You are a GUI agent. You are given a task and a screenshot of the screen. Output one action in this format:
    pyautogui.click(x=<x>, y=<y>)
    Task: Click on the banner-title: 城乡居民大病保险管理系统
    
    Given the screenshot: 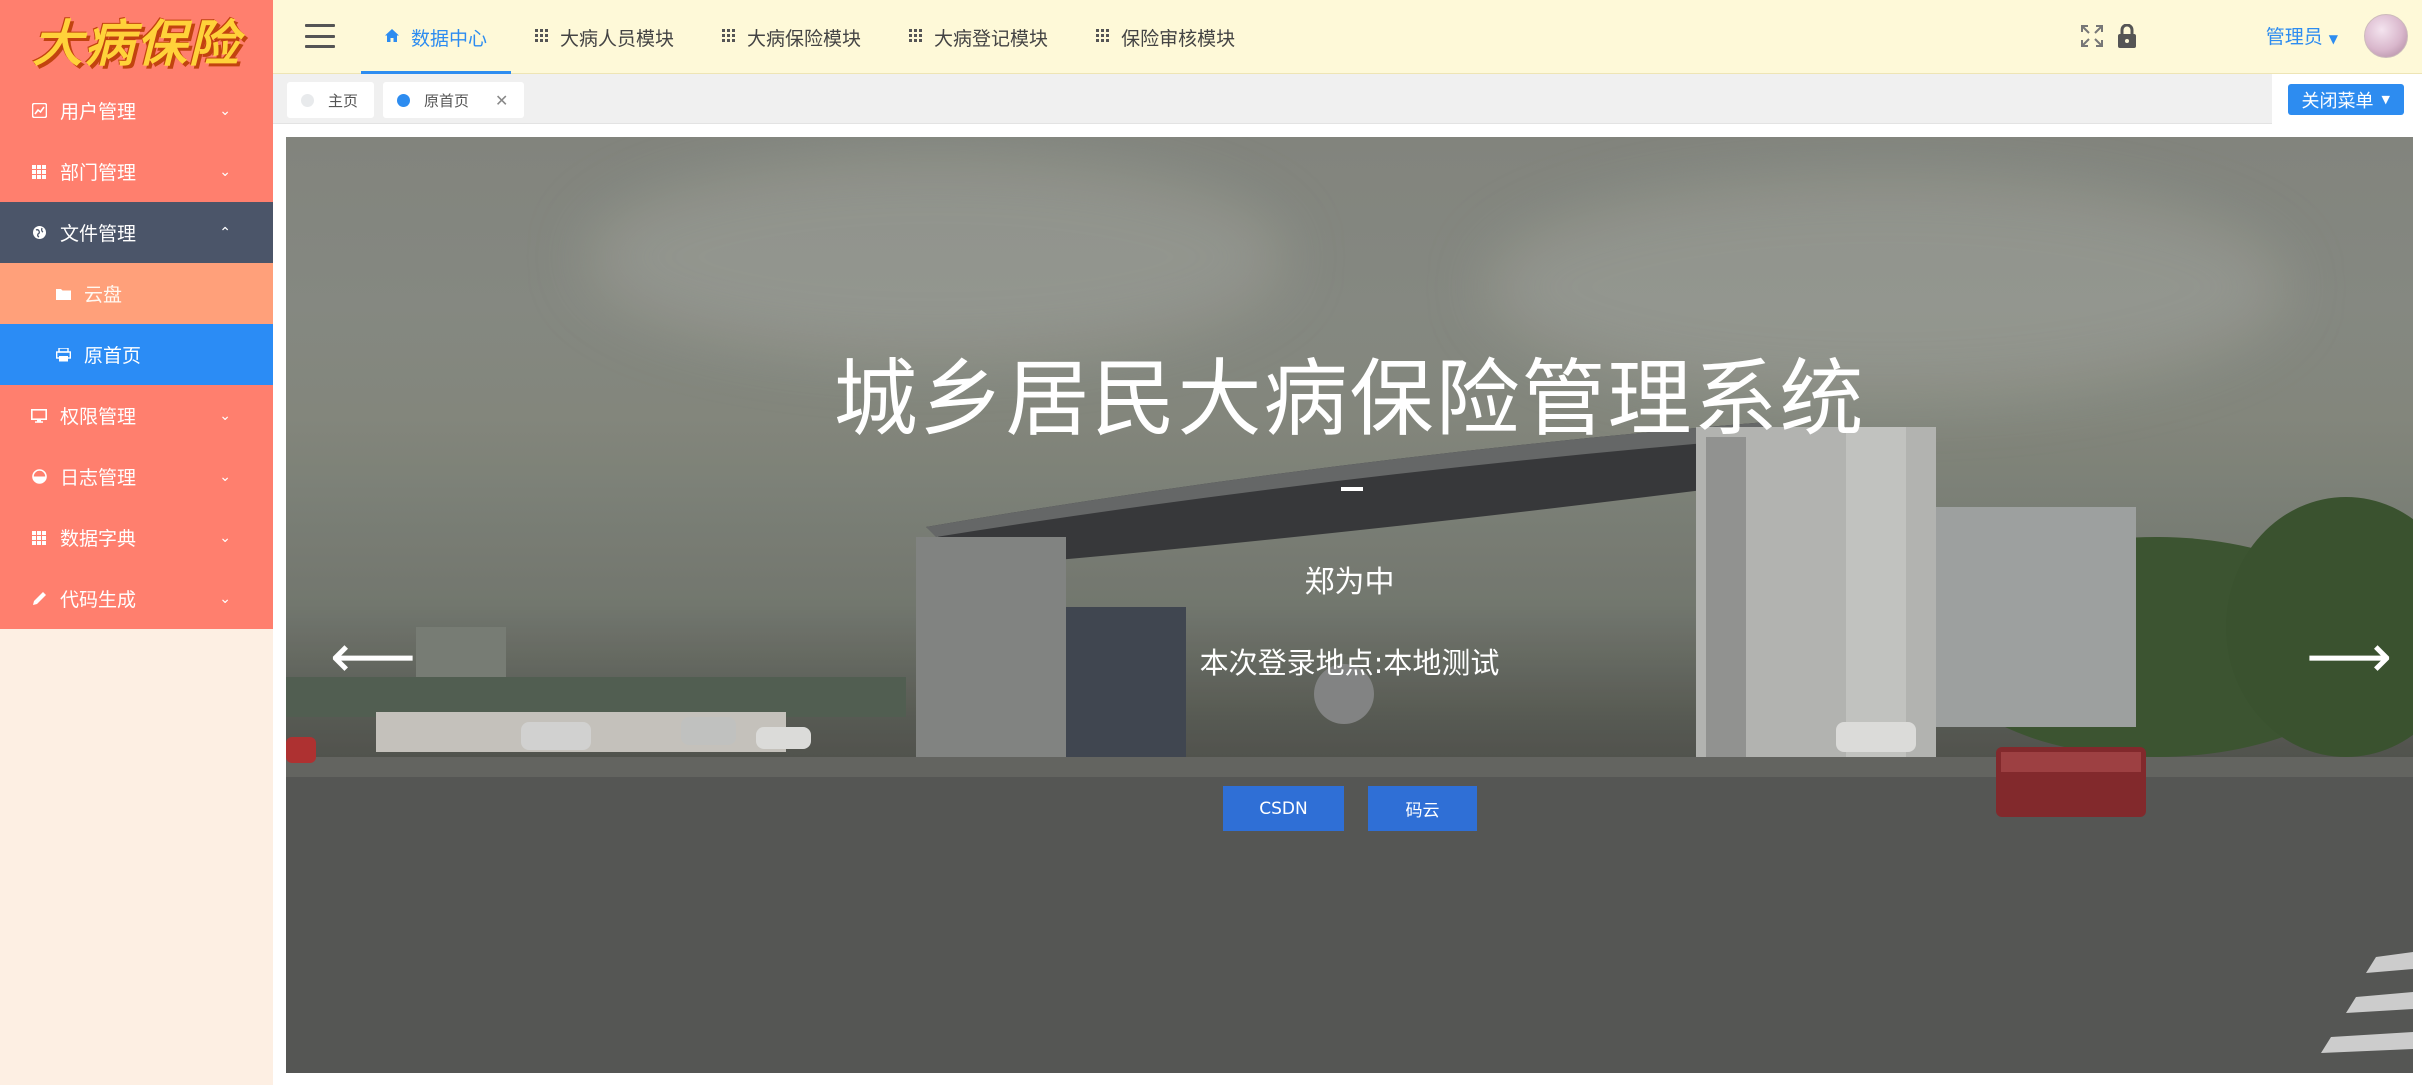 What is the action you would take?
    pyautogui.click(x=1349, y=399)
    